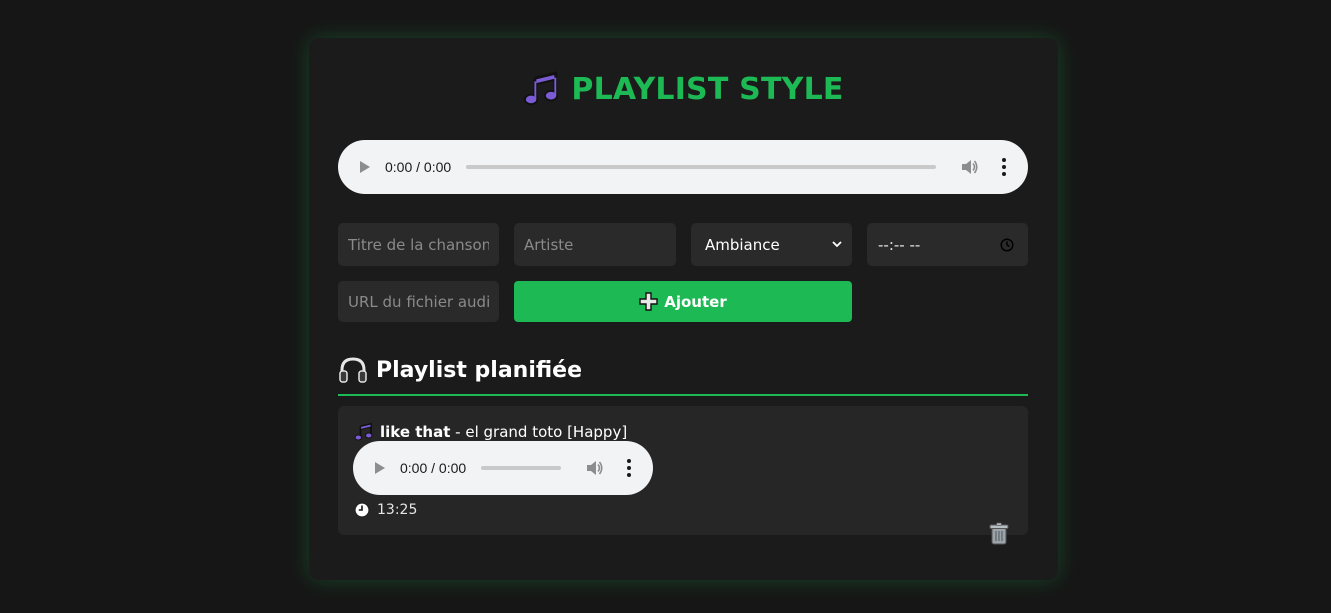 The height and width of the screenshot is (613, 1331). I want to click on scheduled-time-value: 13:25, so click(397, 510).